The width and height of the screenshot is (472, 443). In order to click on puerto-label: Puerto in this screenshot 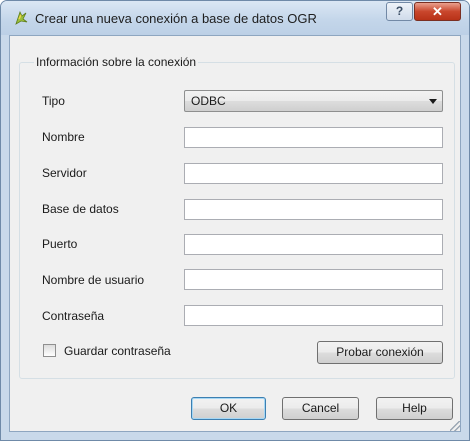, I will do `click(60, 244)`.